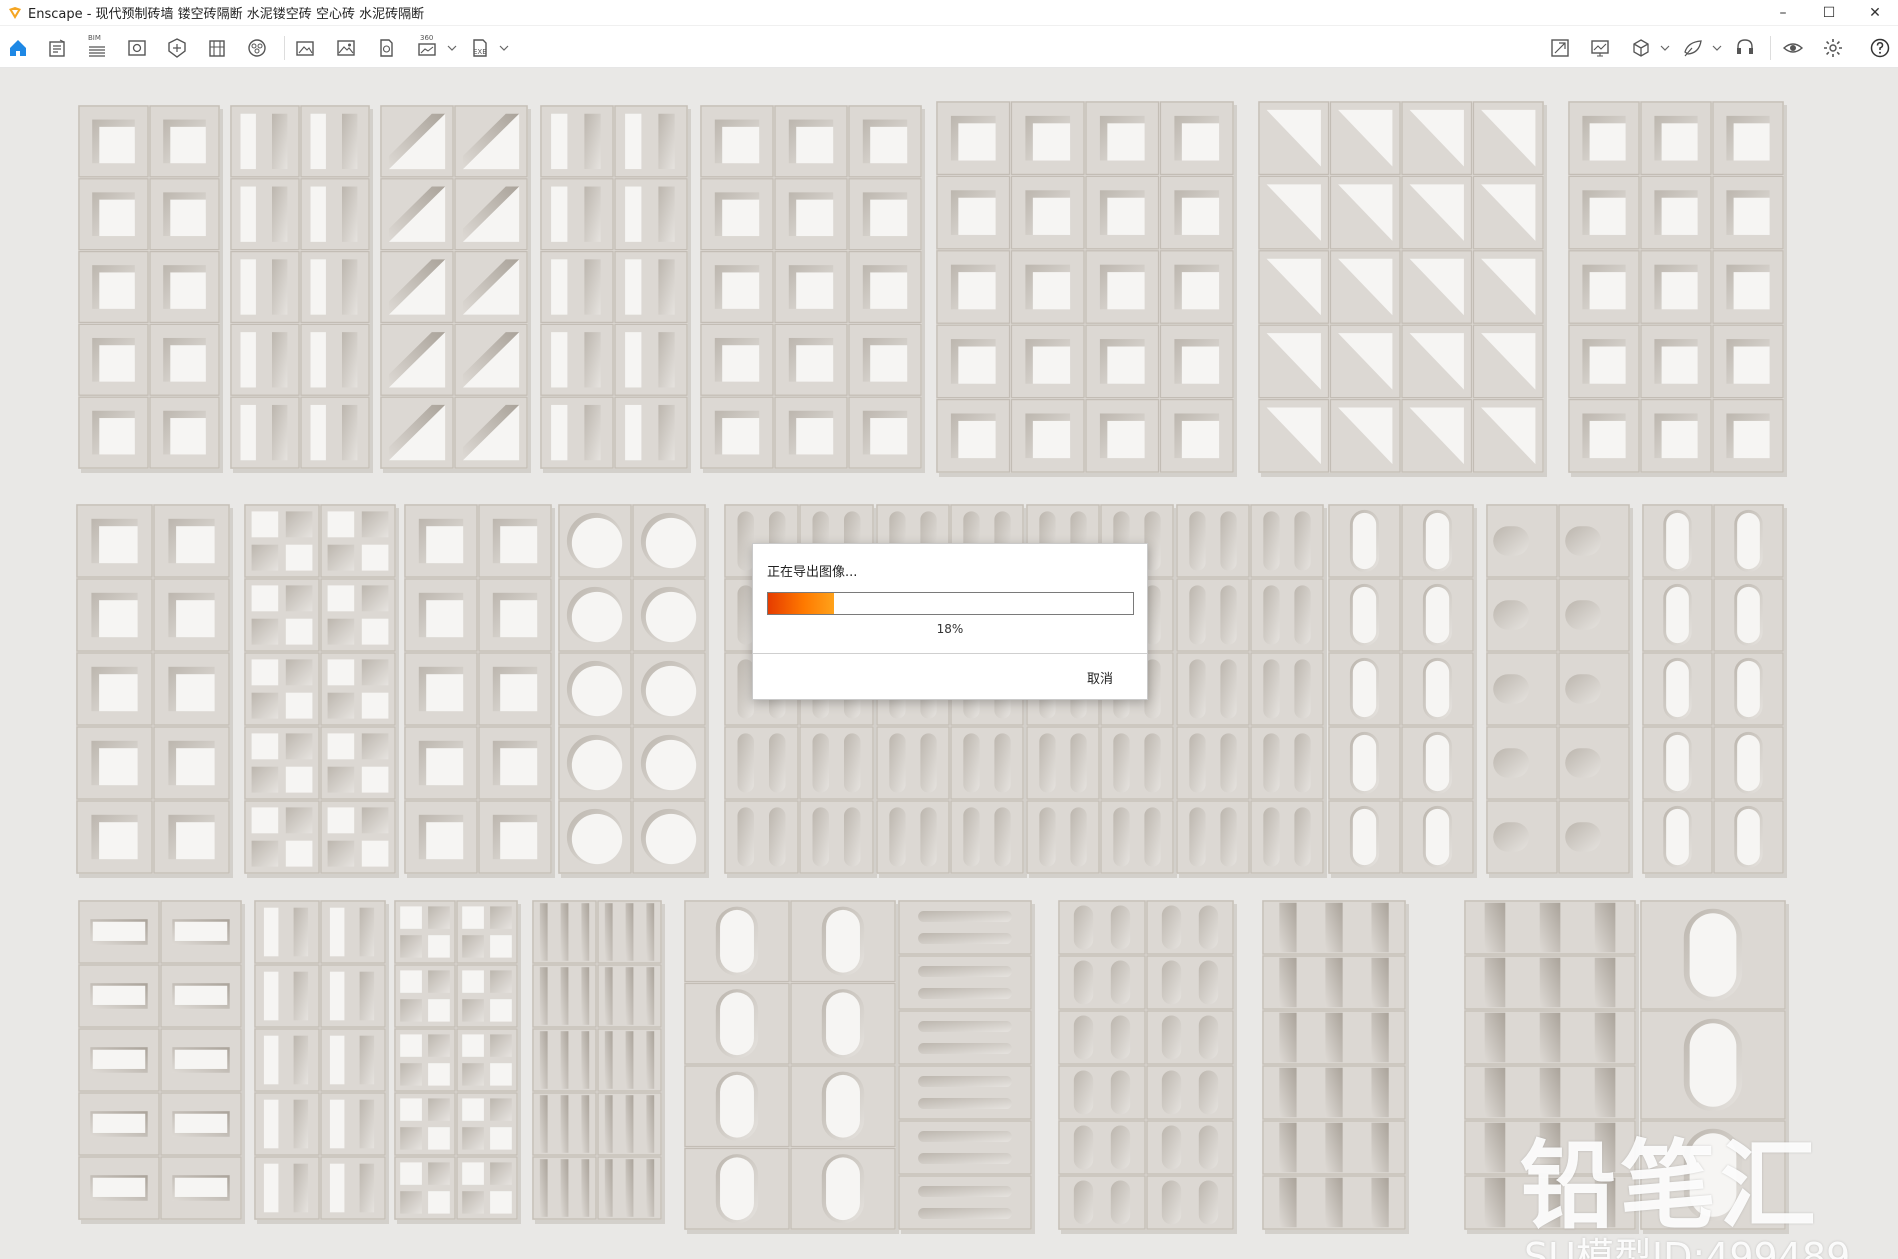 The width and height of the screenshot is (1898, 1259). I want to click on cancel-button: 取消, so click(1100, 677).